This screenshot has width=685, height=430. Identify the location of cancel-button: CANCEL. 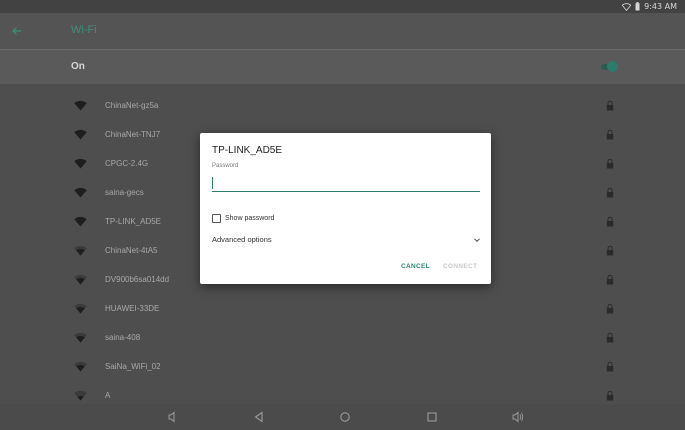
(415, 266).